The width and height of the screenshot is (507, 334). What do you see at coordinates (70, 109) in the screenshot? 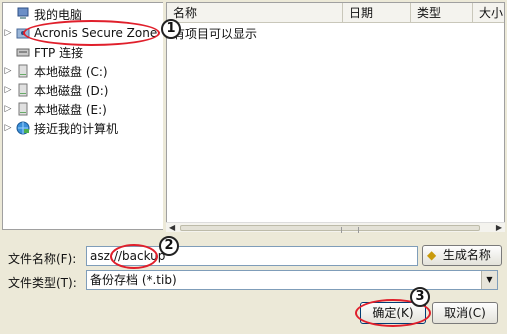
I see `tree-item-label: 本地磁盘 (E:)` at bounding box center [70, 109].